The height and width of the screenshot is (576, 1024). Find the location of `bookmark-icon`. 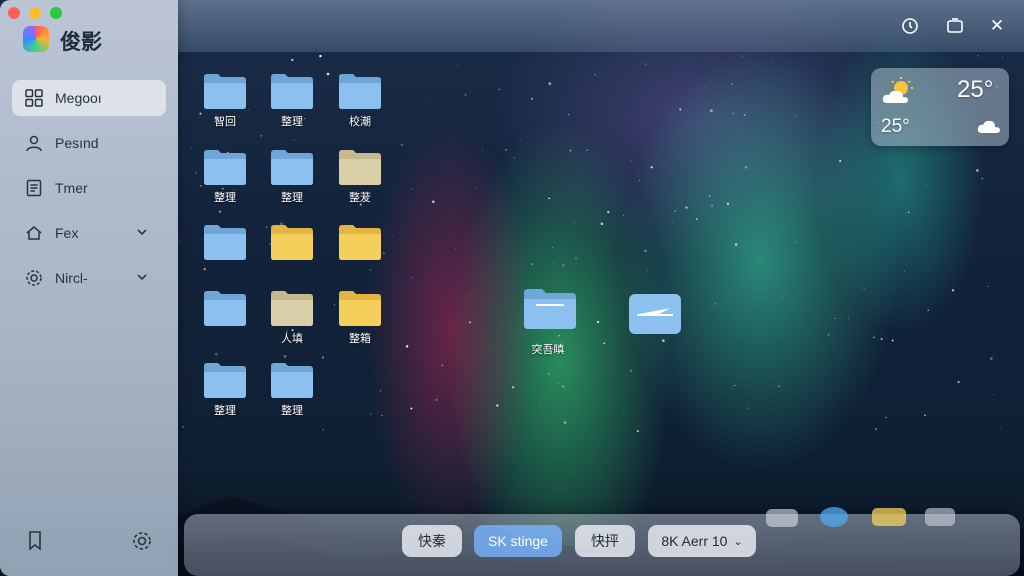

bookmark-icon is located at coordinates (36, 541).